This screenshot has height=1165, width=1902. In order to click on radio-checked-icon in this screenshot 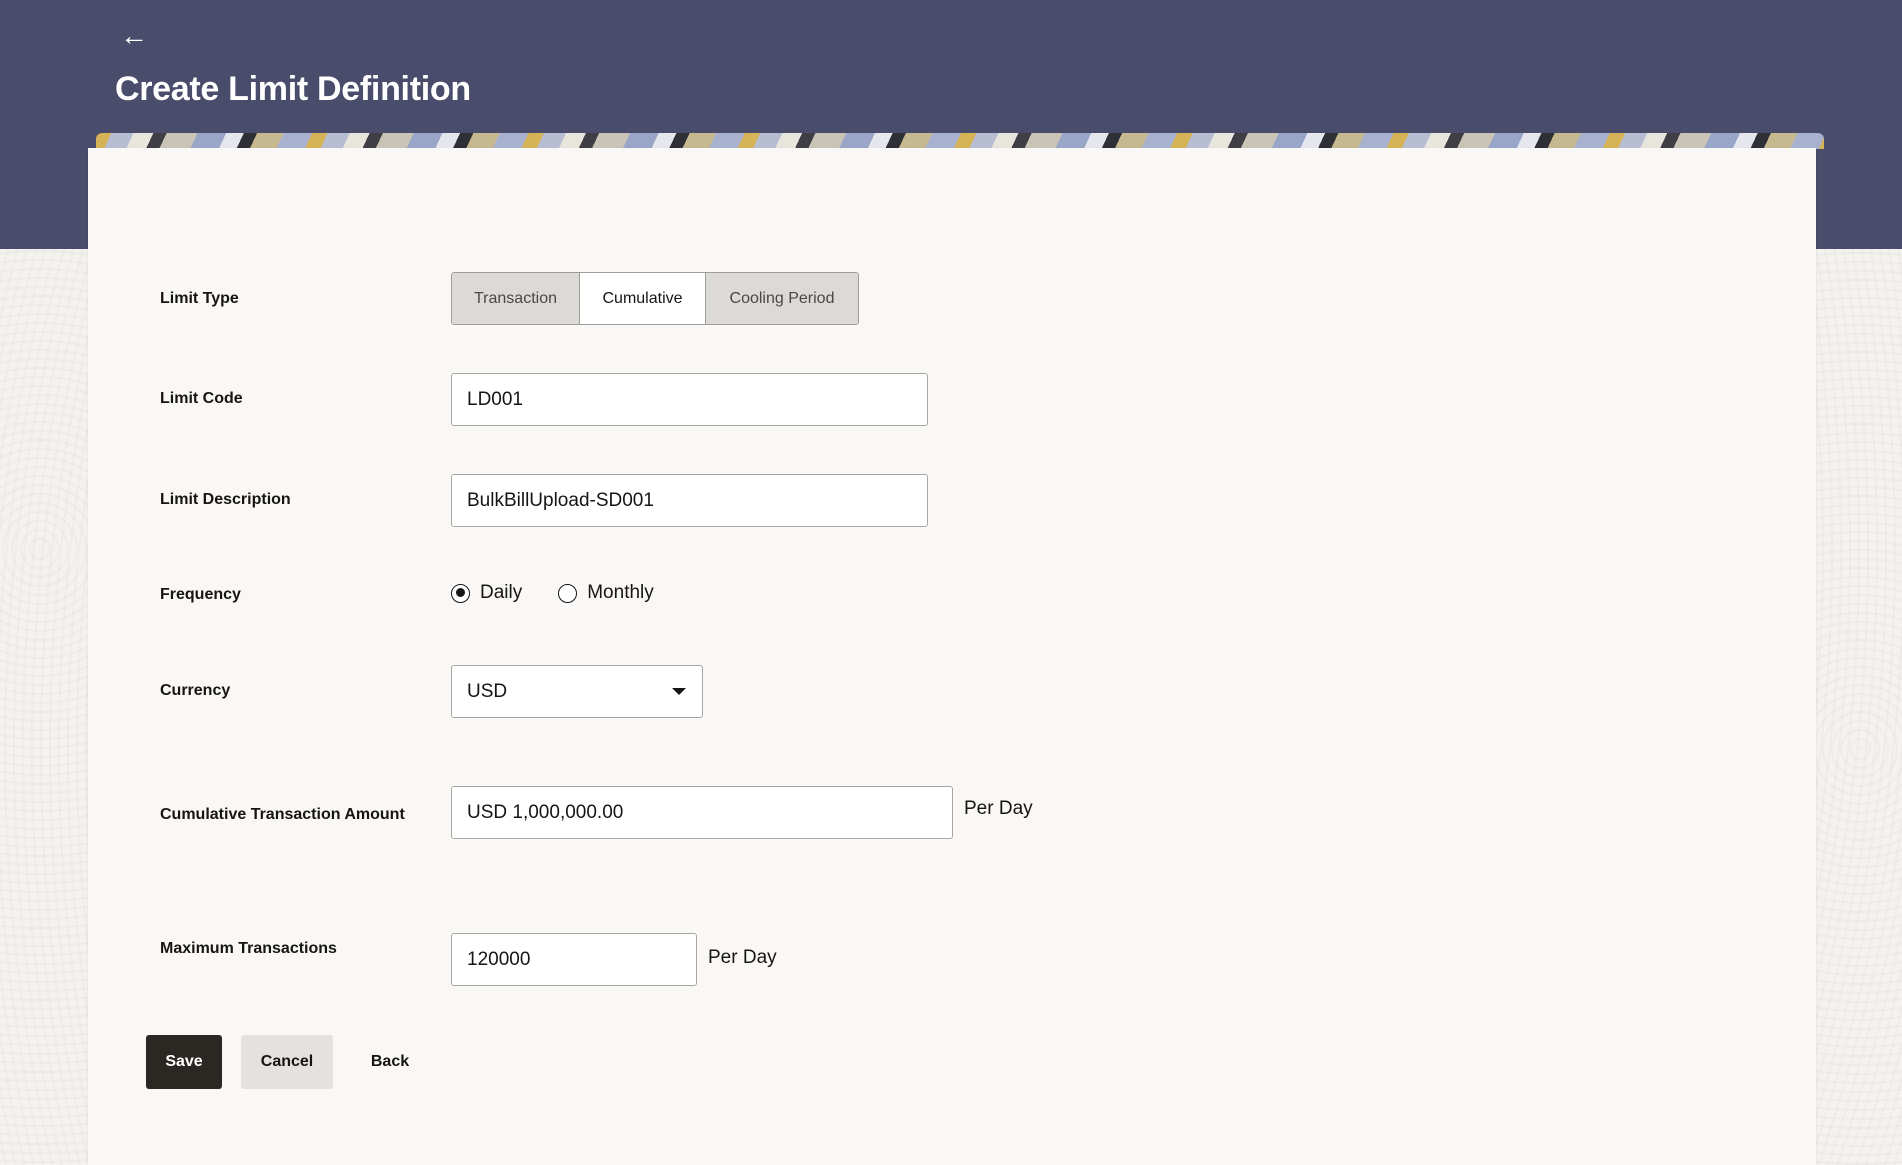, I will do `click(460, 593)`.